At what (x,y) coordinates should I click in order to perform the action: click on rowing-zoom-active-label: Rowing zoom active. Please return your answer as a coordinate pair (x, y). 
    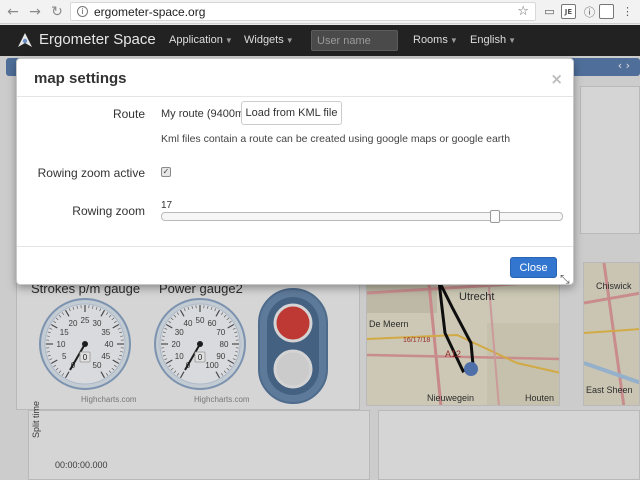
    Looking at the image, I should click on (91, 173).